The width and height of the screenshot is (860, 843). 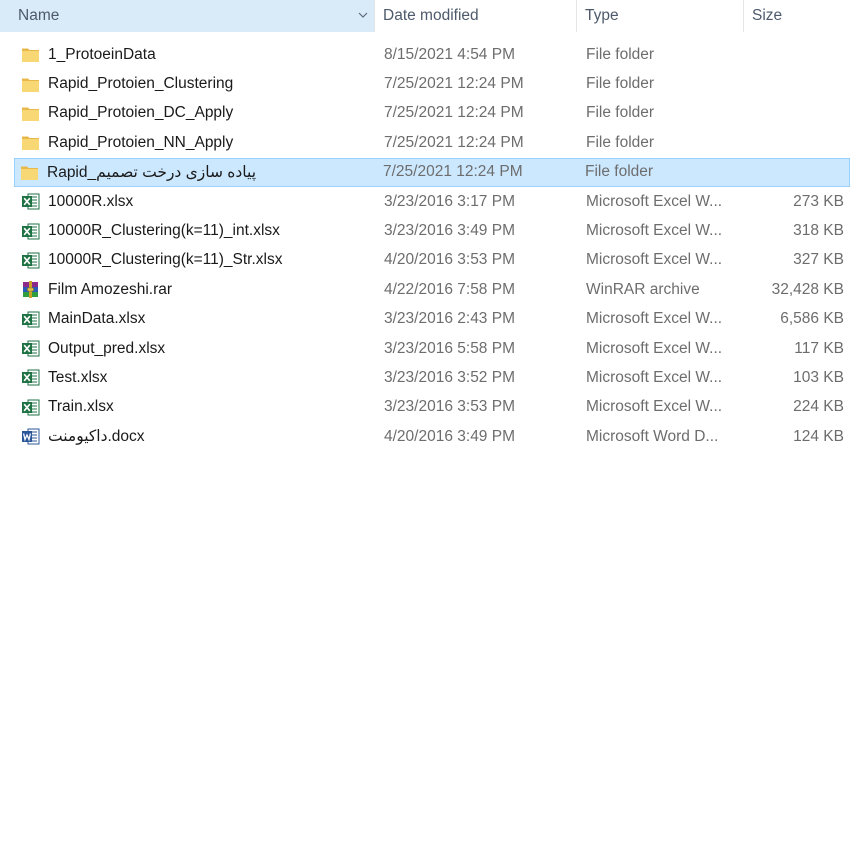 I want to click on word-icon, so click(x=31, y=436).